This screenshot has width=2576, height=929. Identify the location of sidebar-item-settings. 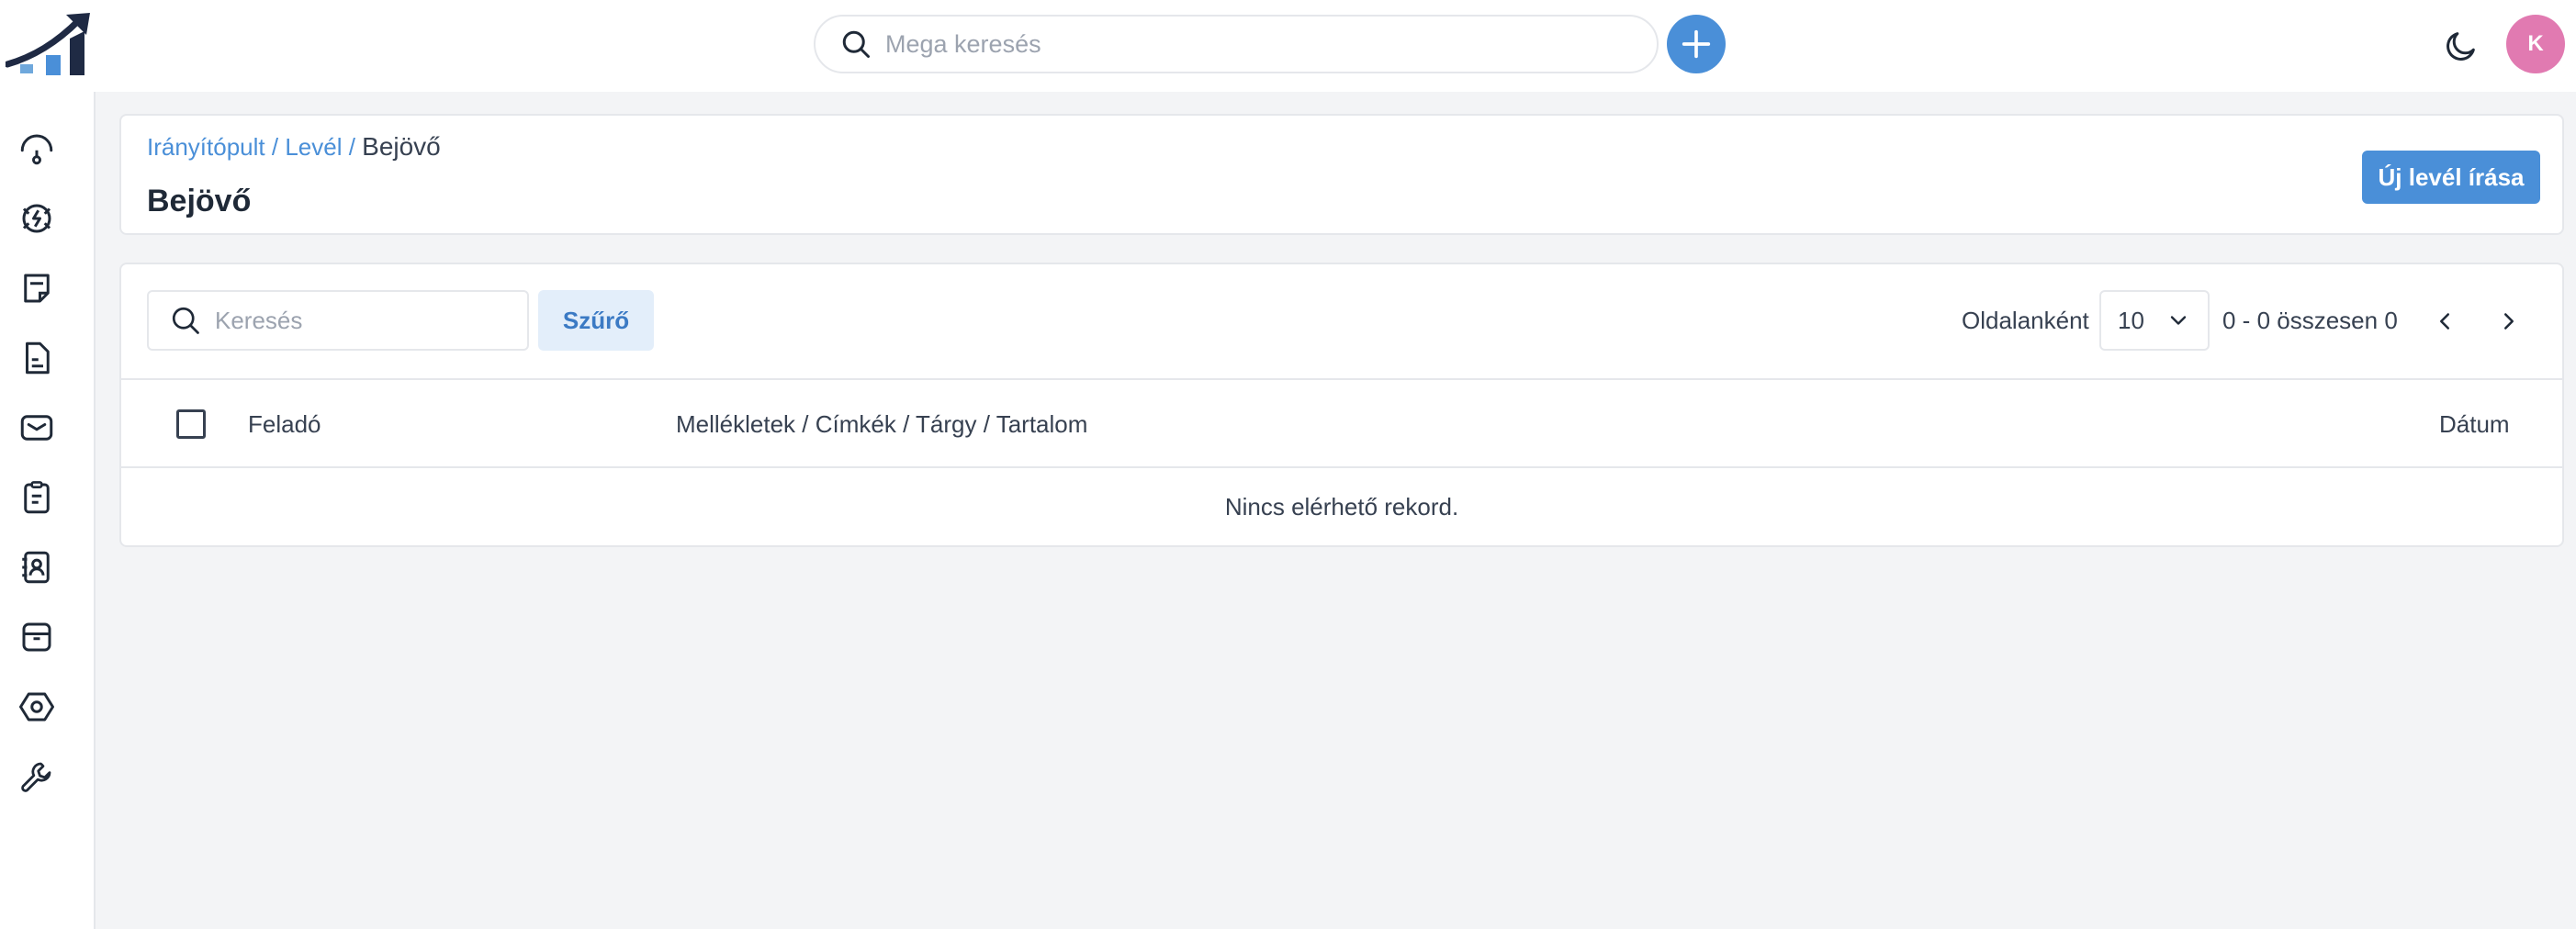
(37, 707).